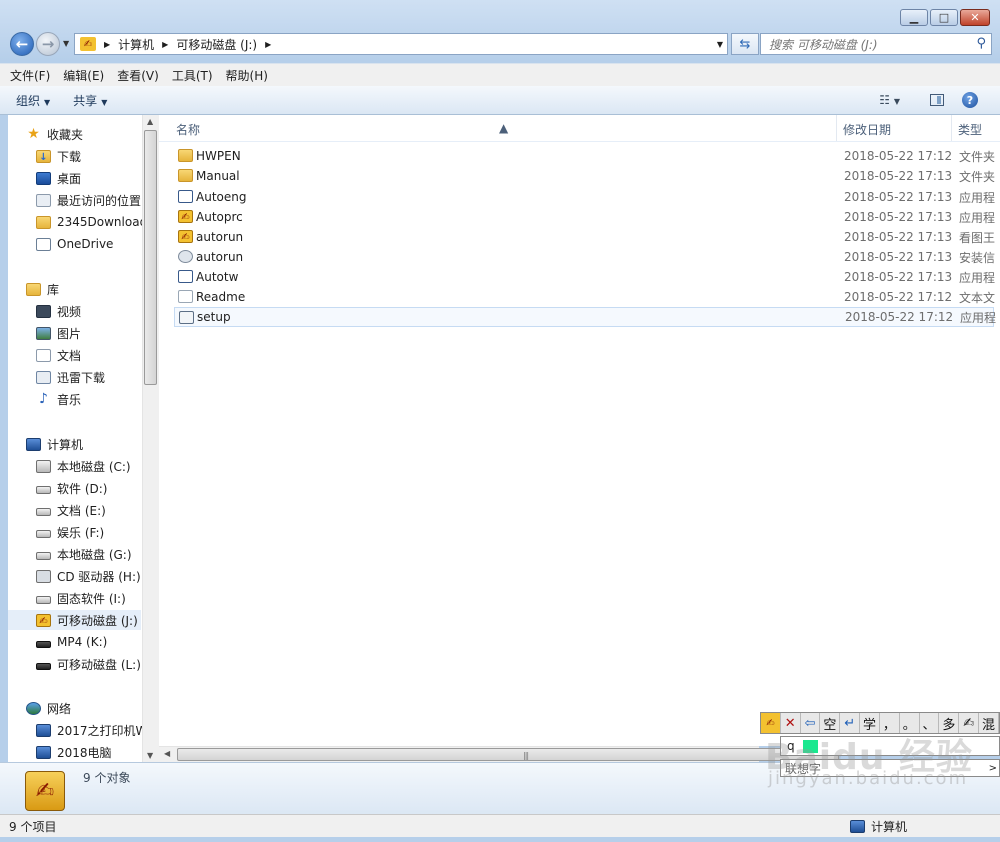 The image size is (1000, 842). What do you see at coordinates (28, 100) in the screenshot?
I see `organize-label: 组织` at bounding box center [28, 100].